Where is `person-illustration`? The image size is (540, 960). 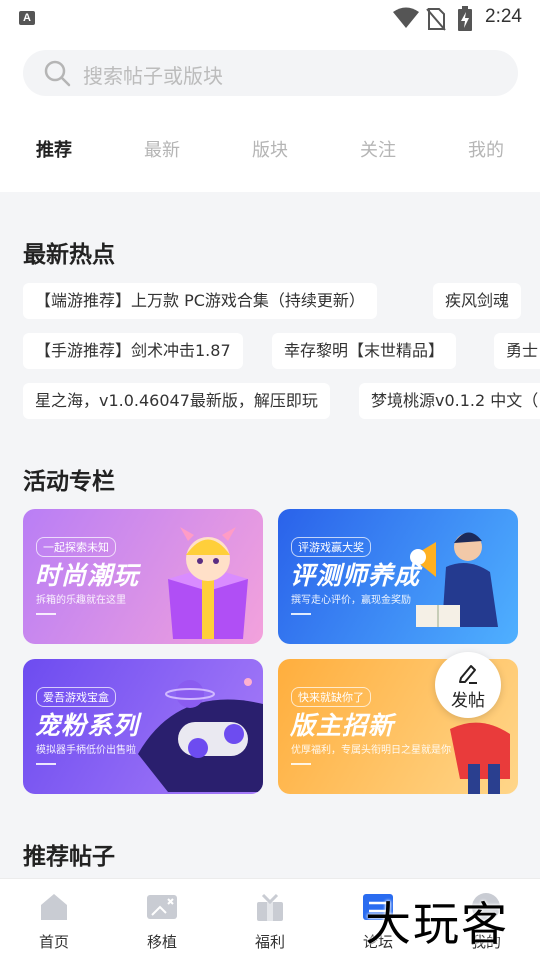
person-illustration is located at coordinates (480, 758).